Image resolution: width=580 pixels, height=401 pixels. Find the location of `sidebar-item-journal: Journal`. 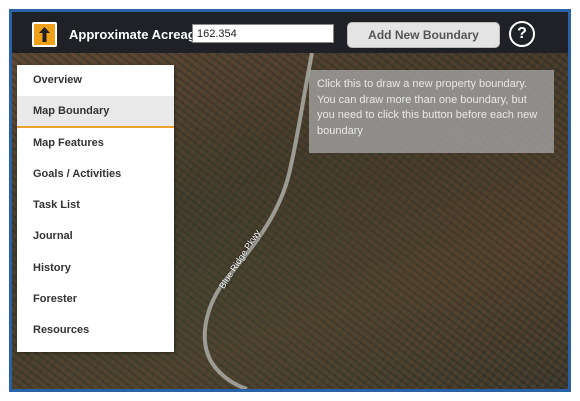

sidebar-item-journal: Journal is located at coordinates (95, 236).